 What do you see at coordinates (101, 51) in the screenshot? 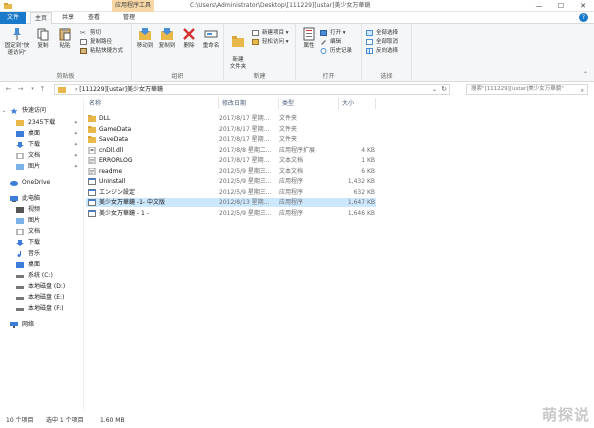
I see `paste-shortcut-button: 粘贴快捷方式` at bounding box center [101, 51].